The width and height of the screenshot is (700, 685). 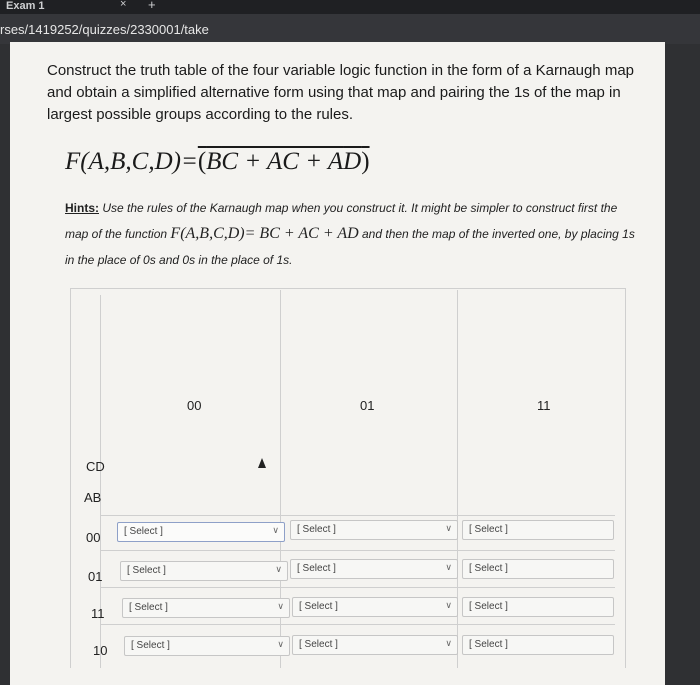 What do you see at coordinates (95, 466) in the screenshot?
I see `kmap-cd-label: CD` at bounding box center [95, 466].